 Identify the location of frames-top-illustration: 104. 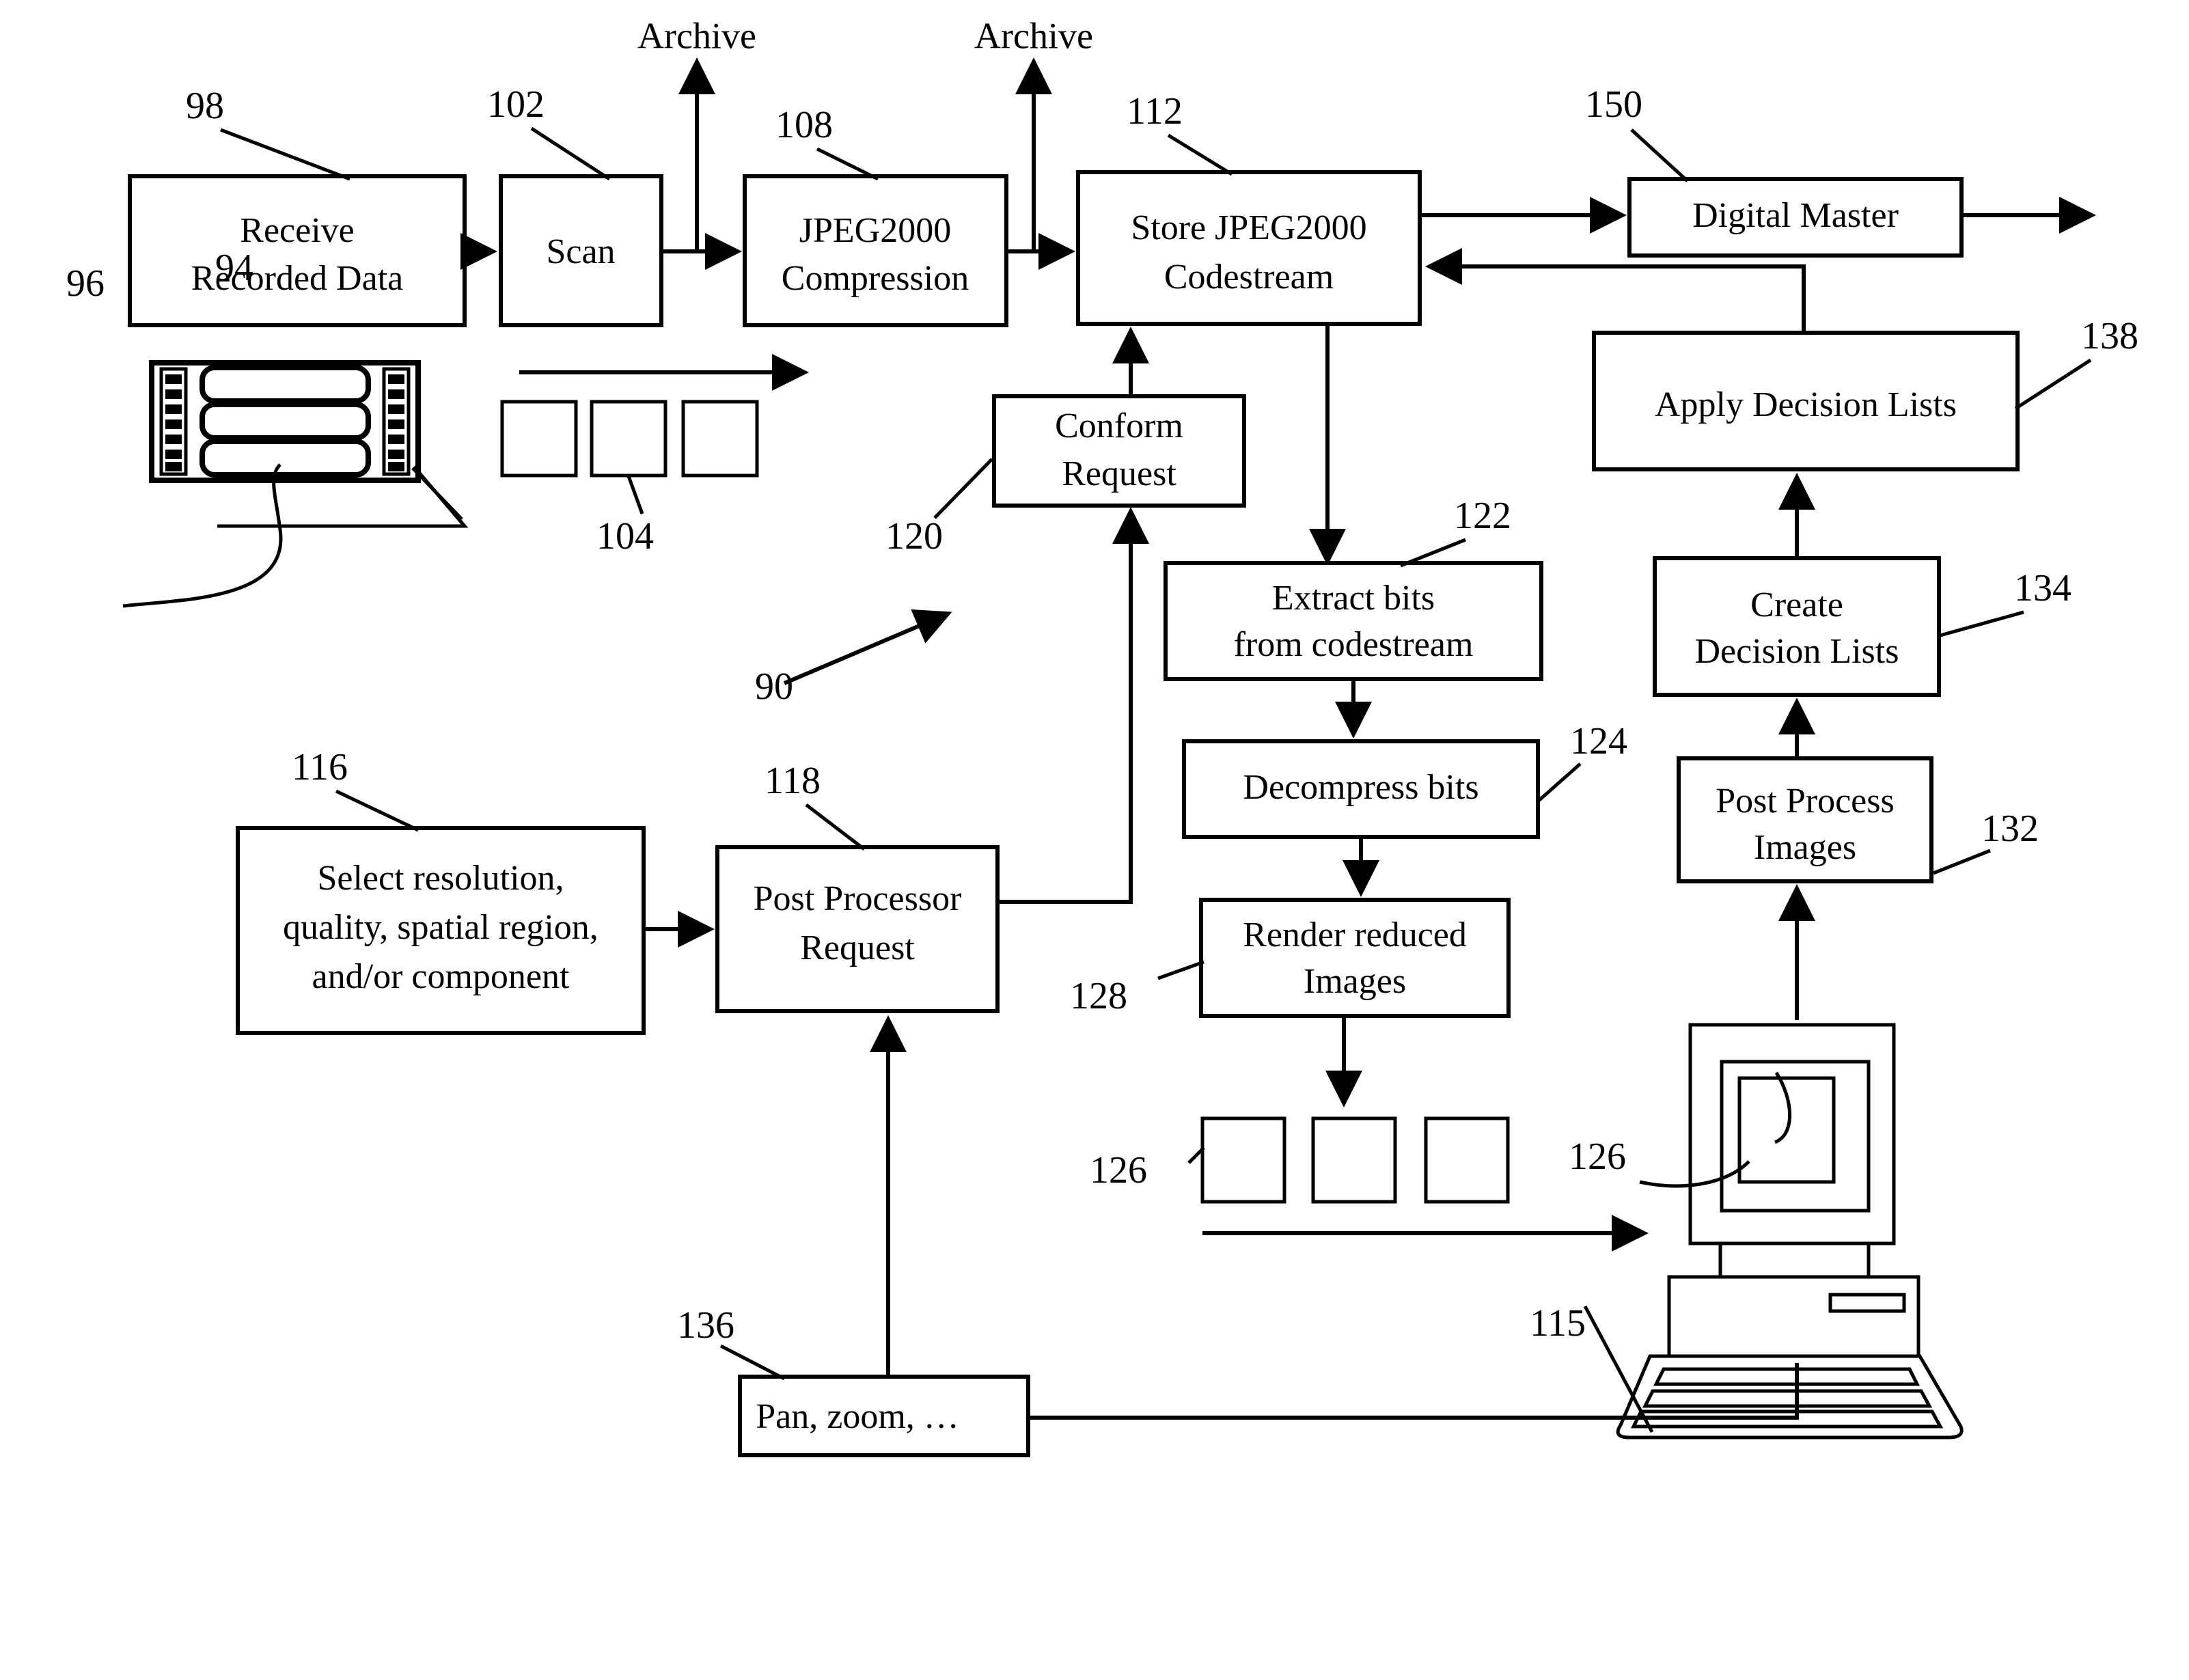
(654, 455).